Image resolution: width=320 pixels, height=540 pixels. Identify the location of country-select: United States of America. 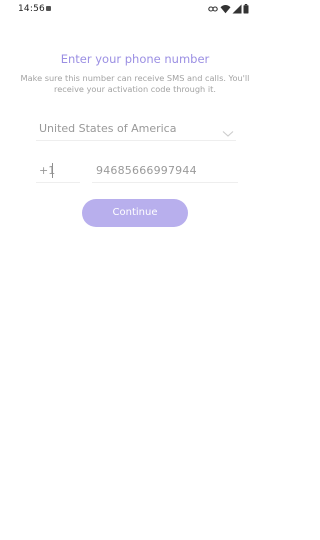
(136, 129).